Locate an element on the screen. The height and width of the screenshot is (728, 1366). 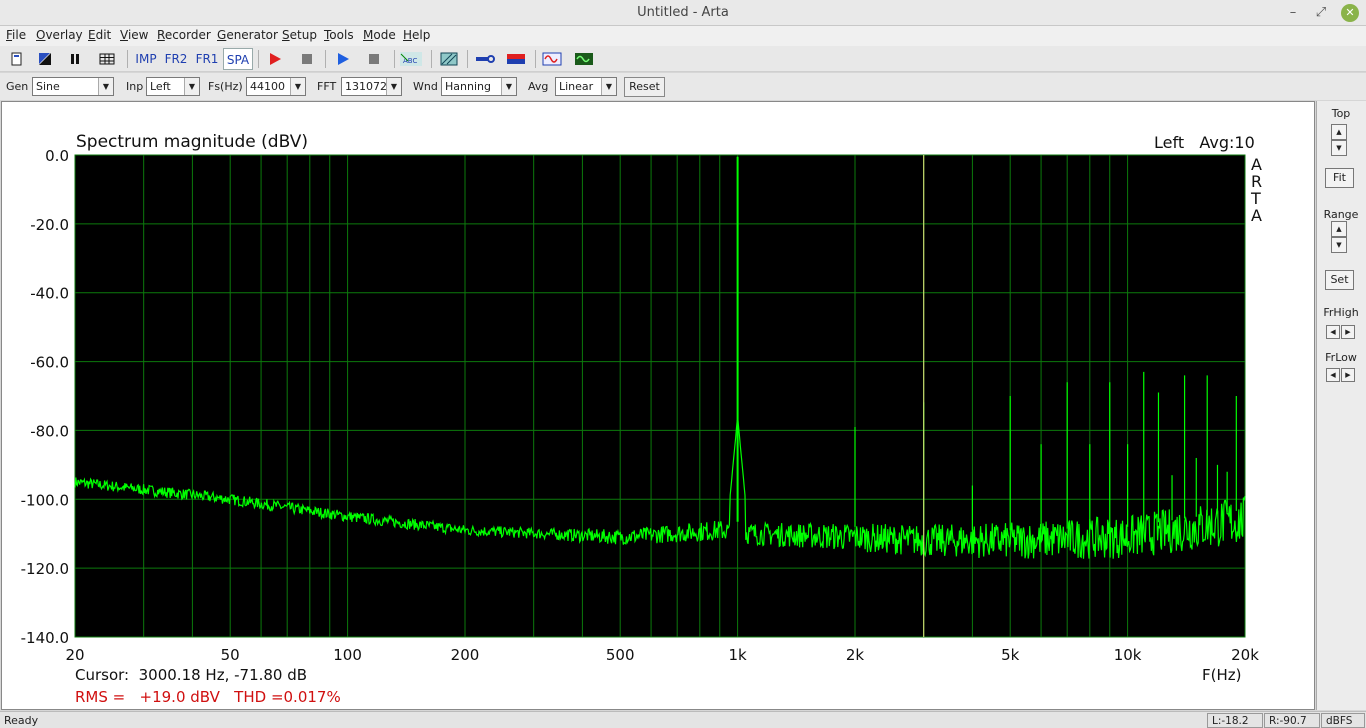
status-text: Ready is located at coordinates (21, 720).